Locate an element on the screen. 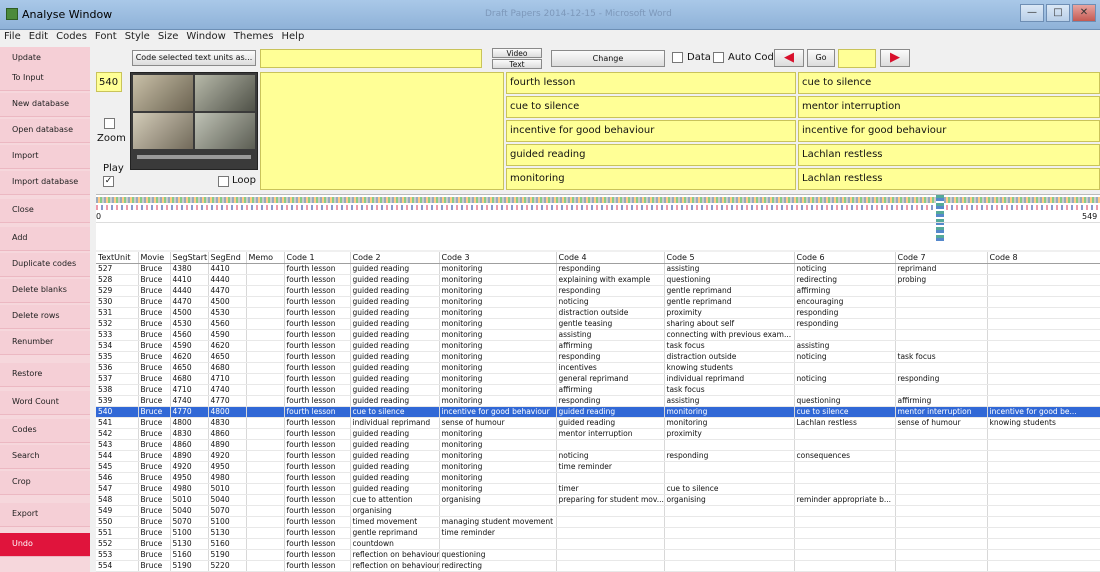 Image resolution: width=1100 pixels, height=572 pixels. table-cell: timed movement is located at coordinates (395, 522).